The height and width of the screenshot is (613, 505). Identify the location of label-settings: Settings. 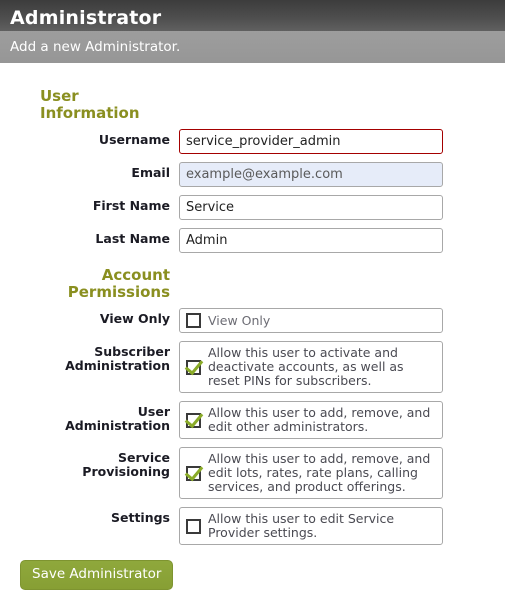
(140, 517).